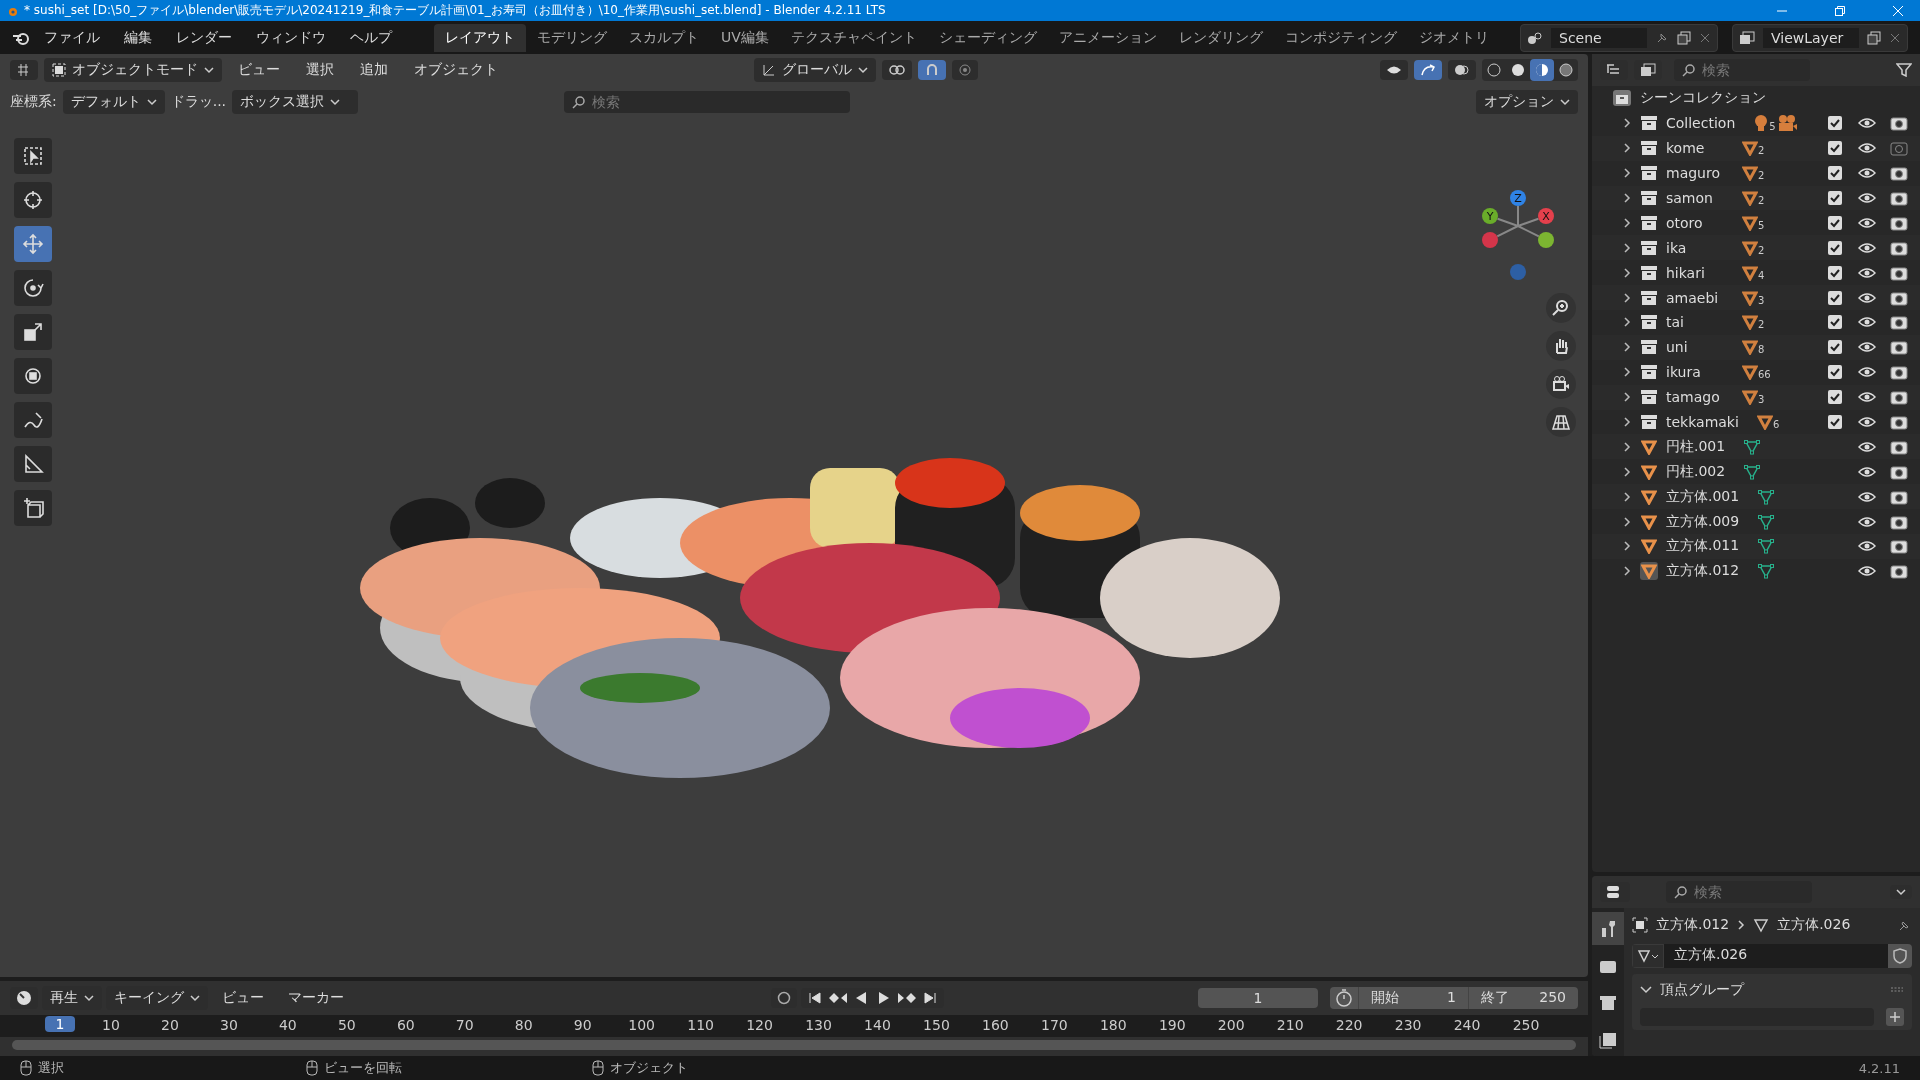 This screenshot has height=1080, width=1920. What do you see at coordinates (1453, 37) in the screenshot?
I see `workspace-tab: ジオメトリ` at bounding box center [1453, 37].